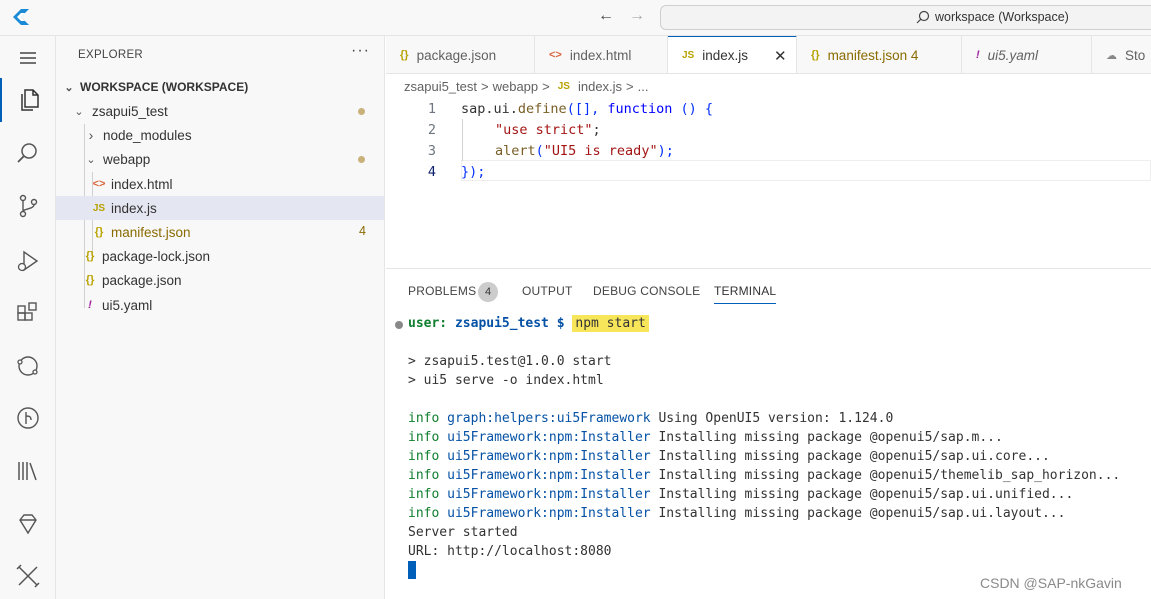 This screenshot has height=599, width=1151. I want to click on tab-index-js: JS index.js ✕, so click(732, 54).